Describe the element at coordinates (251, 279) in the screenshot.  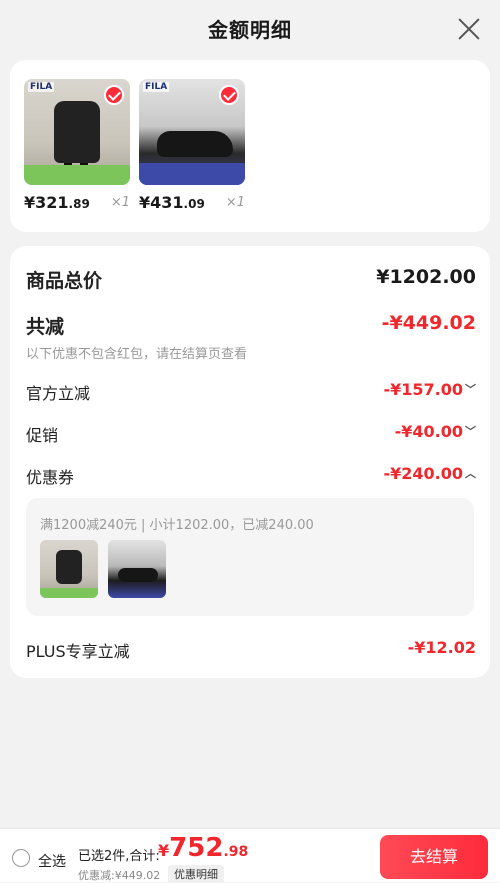
I see `total-row: 商品总价 ¥1202.00` at that location.